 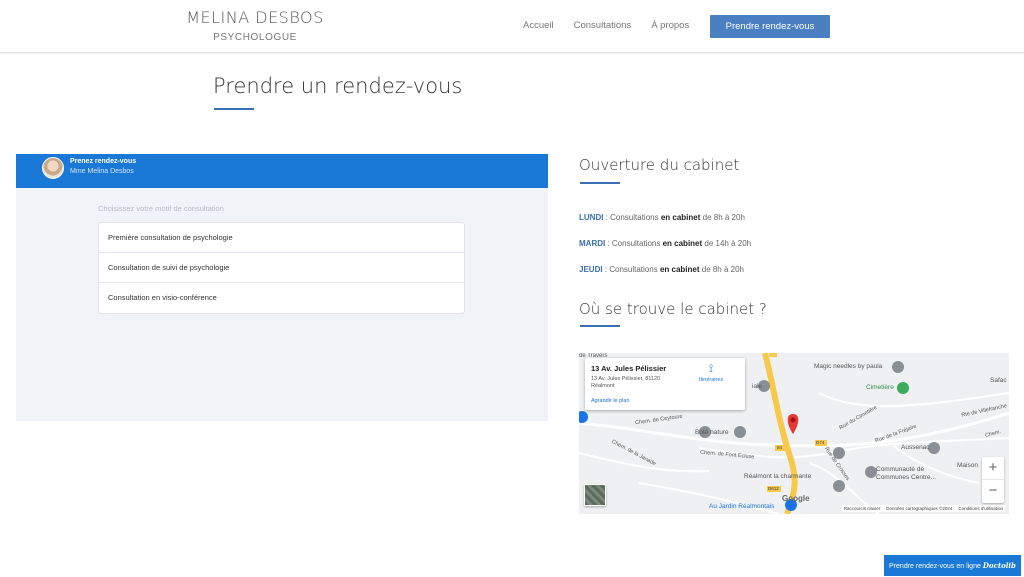 What do you see at coordinates (592, 243) in the screenshot?
I see `hours-day: MARDI` at bounding box center [592, 243].